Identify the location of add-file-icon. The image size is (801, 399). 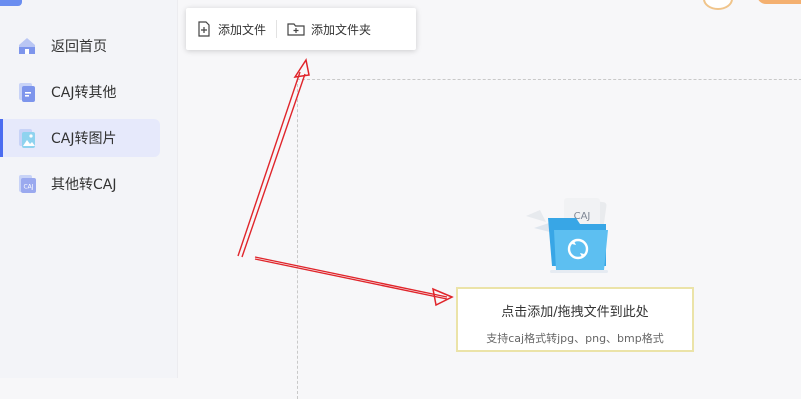
(204, 29).